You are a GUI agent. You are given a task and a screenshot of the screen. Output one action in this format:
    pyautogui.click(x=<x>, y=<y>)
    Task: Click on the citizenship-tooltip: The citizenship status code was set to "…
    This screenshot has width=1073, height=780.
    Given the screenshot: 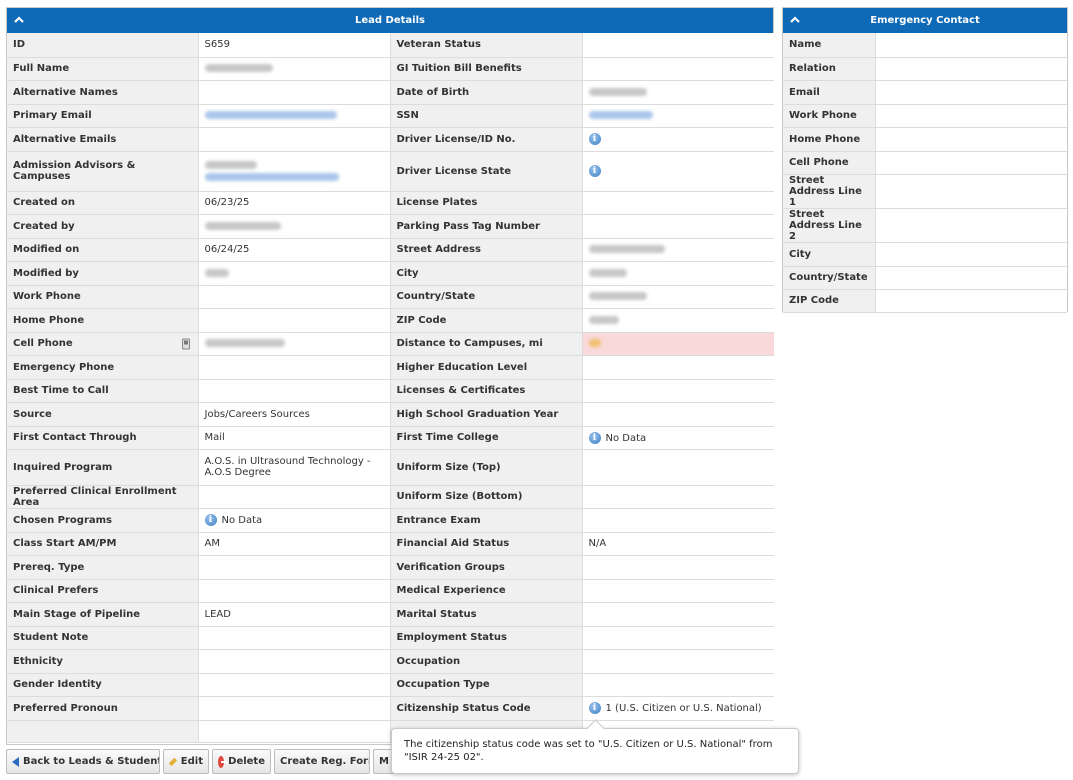 What is the action you would take?
    pyautogui.click(x=595, y=751)
    